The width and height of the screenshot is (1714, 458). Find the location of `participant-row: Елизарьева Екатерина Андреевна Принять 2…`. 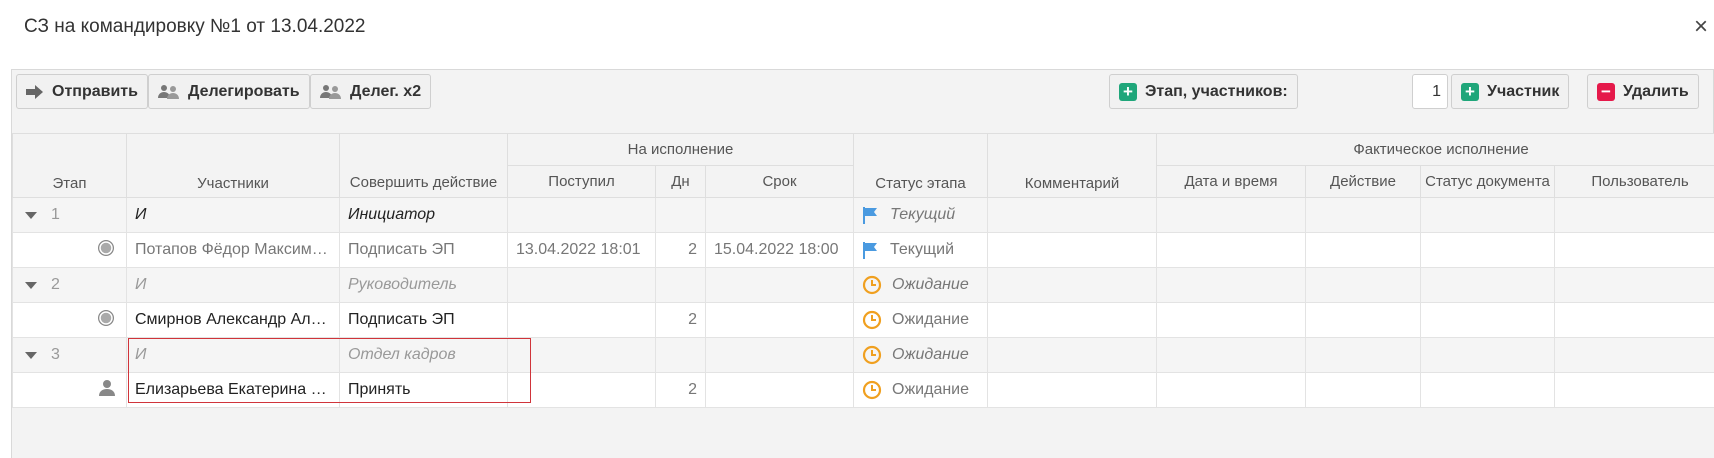

participant-row: Елизарьева Екатерина Андреевна Принять 2… is located at coordinates (863, 390).